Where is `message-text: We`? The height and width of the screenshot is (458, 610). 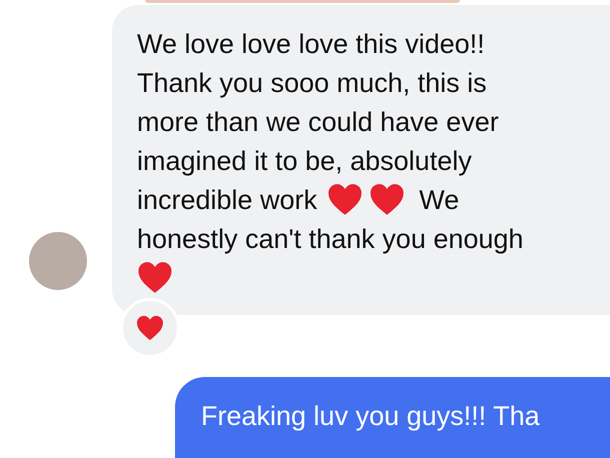 message-text: We is located at coordinates (439, 200).